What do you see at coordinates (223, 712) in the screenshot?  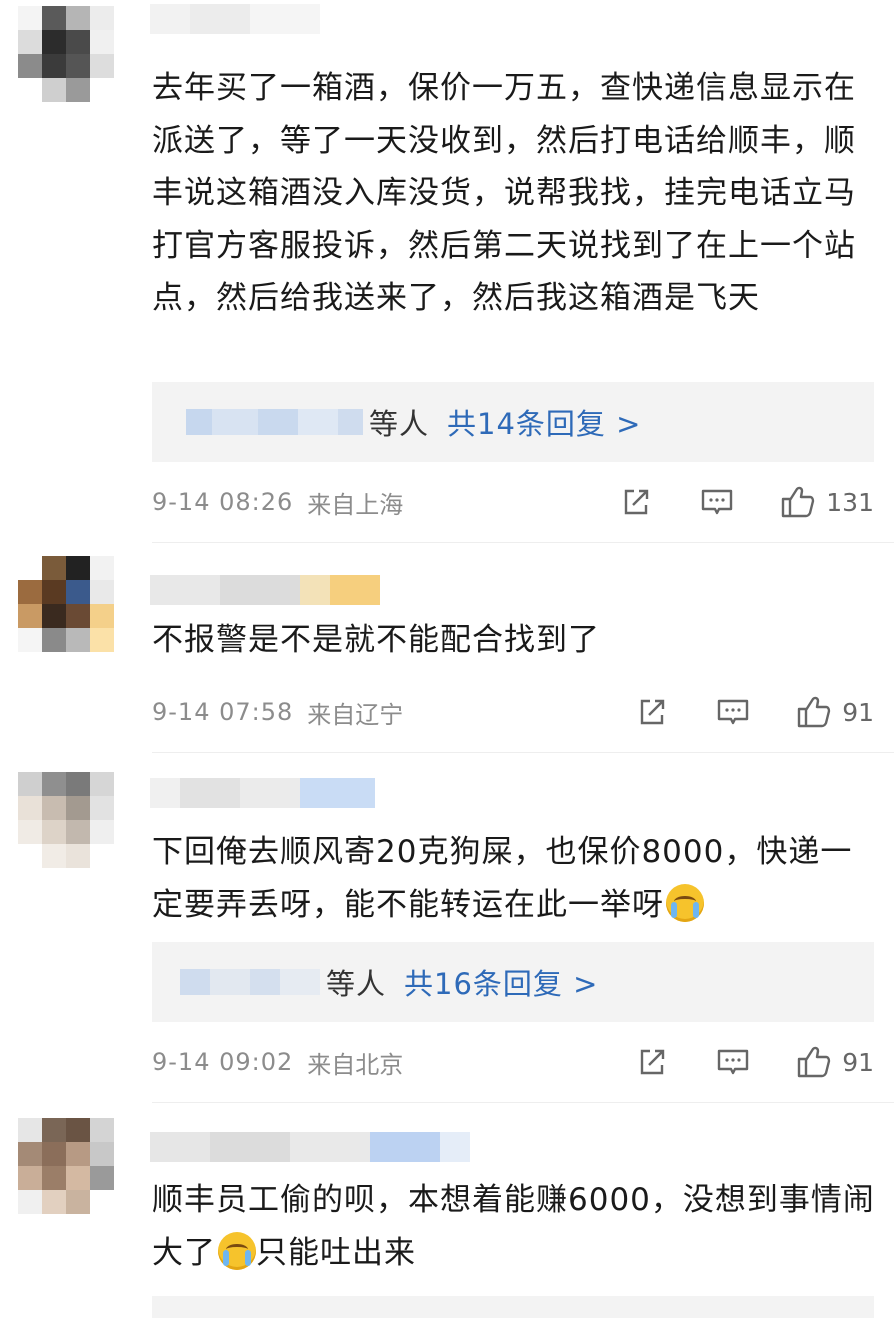 I see `timestamp: 9-14 07:58` at bounding box center [223, 712].